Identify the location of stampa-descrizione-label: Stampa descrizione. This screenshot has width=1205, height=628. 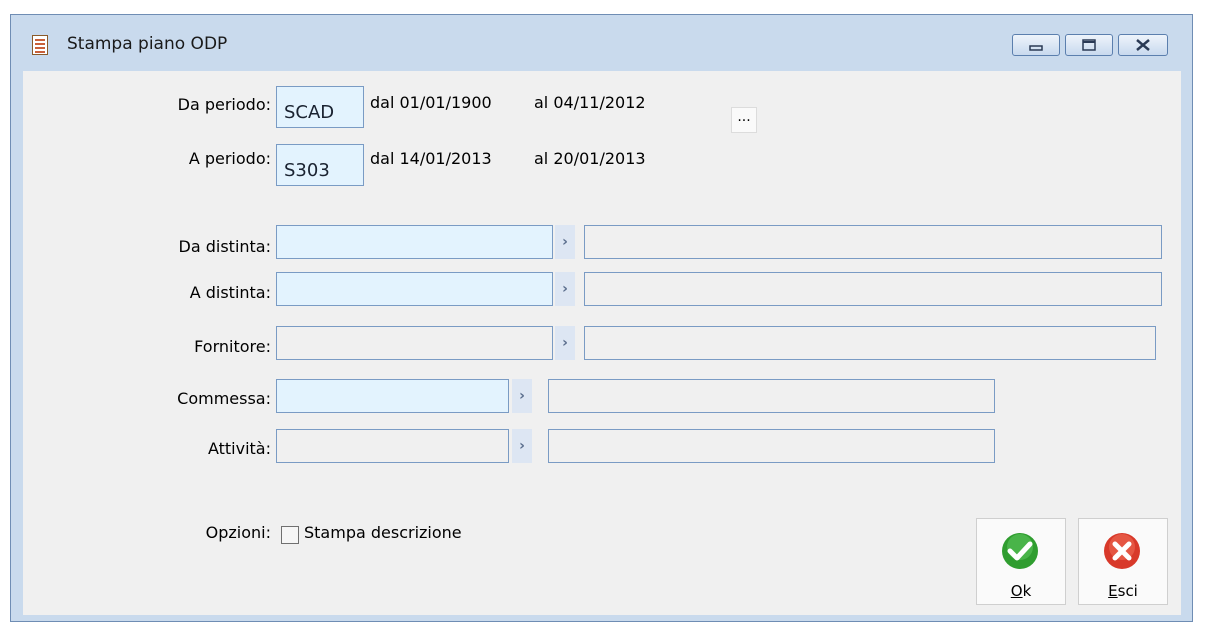
(383, 533).